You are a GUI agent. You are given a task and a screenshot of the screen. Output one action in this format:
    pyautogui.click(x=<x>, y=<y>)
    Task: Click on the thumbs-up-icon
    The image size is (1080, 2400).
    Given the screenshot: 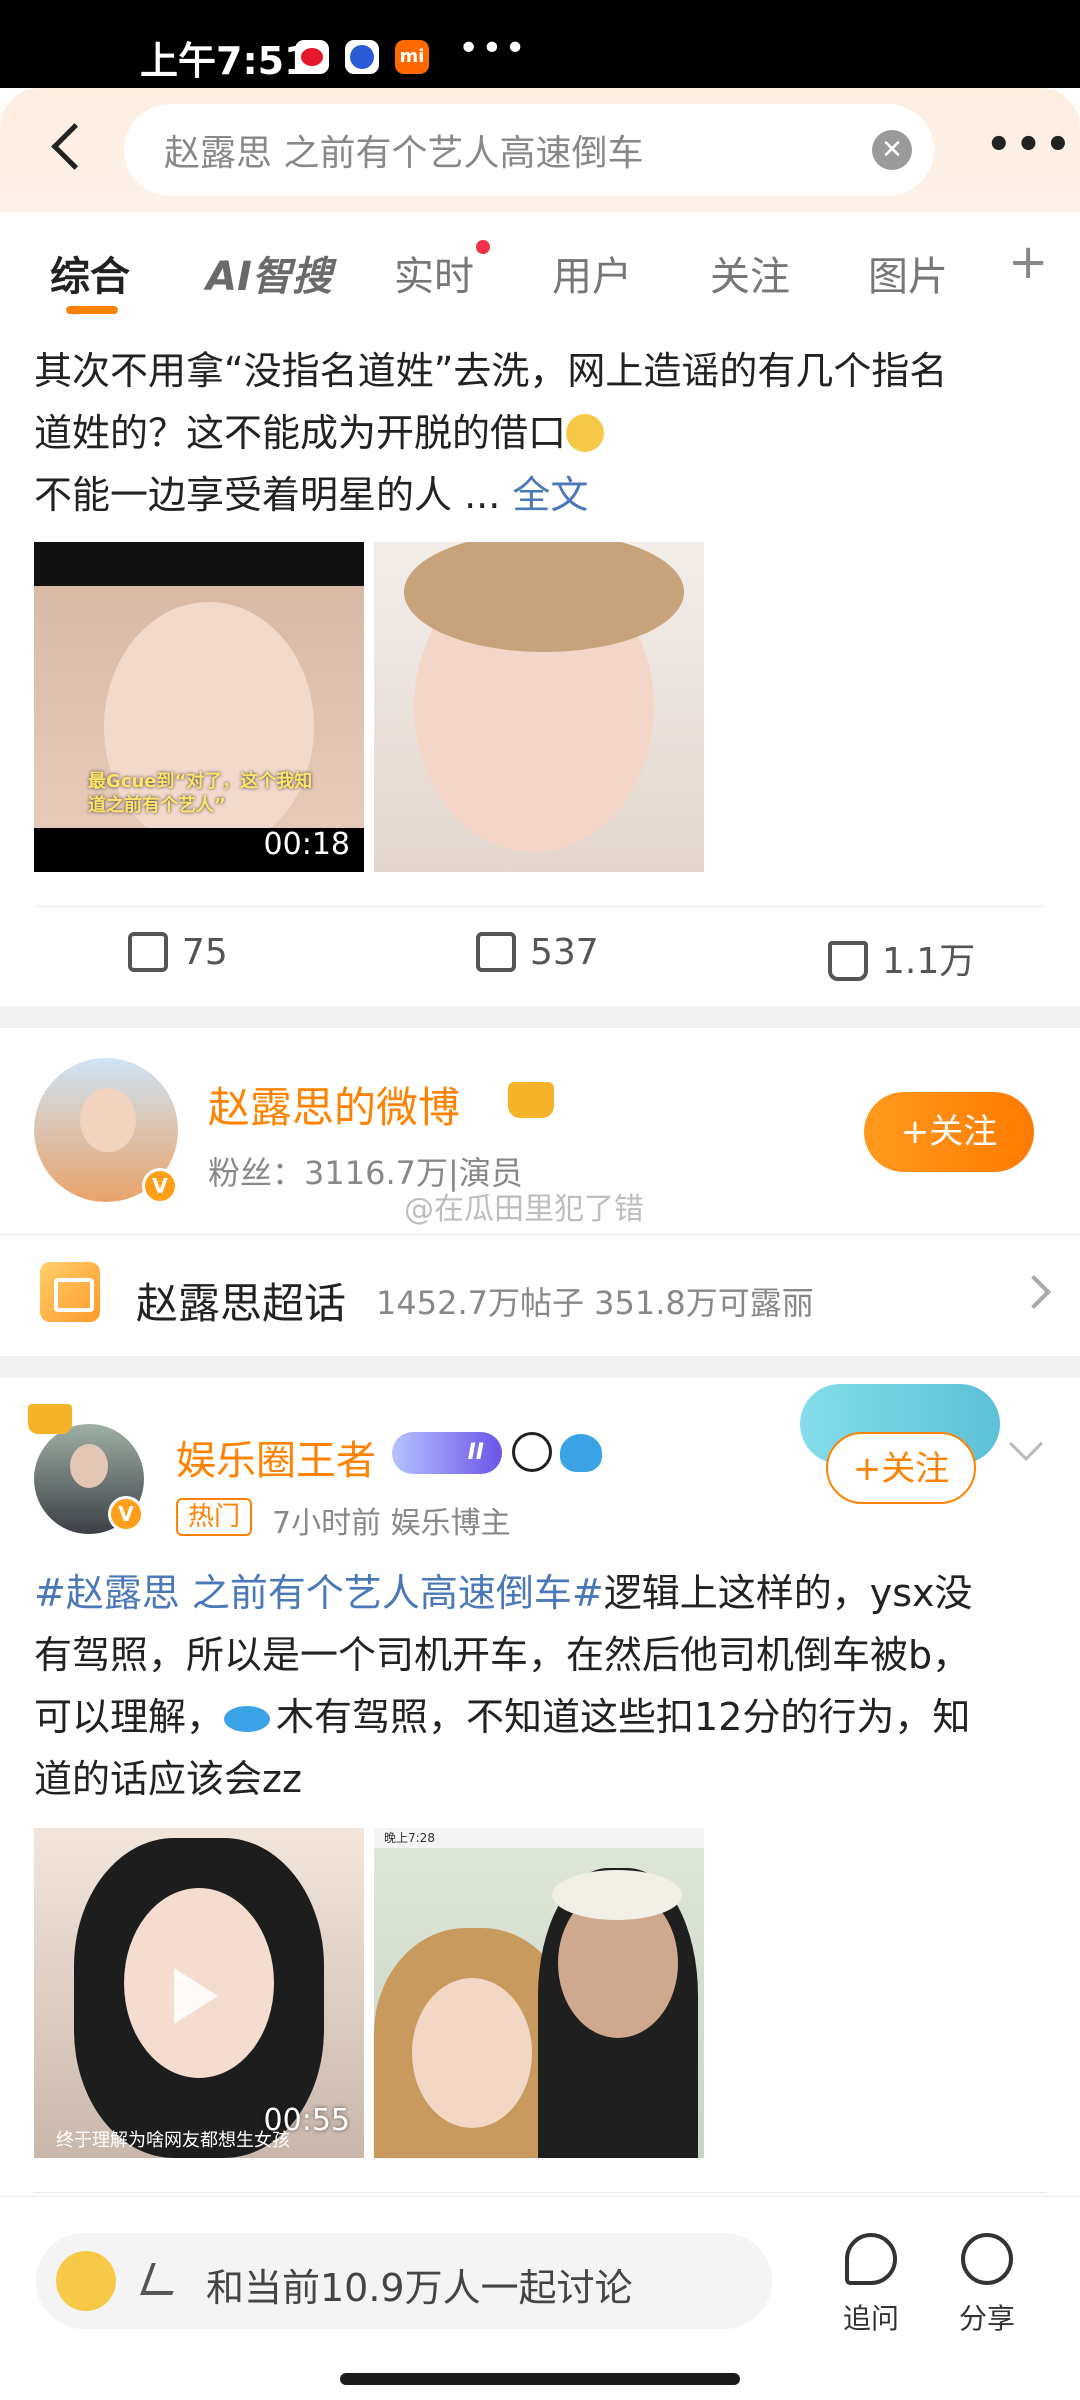 What is the action you would take?
    pyautogui.click(x=848, y=961)
    